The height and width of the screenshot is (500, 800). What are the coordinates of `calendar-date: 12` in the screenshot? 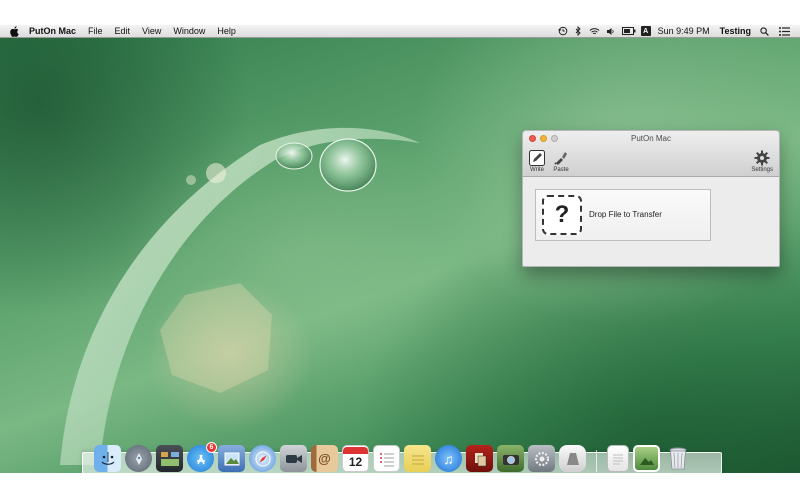 It's located at (355, 462).